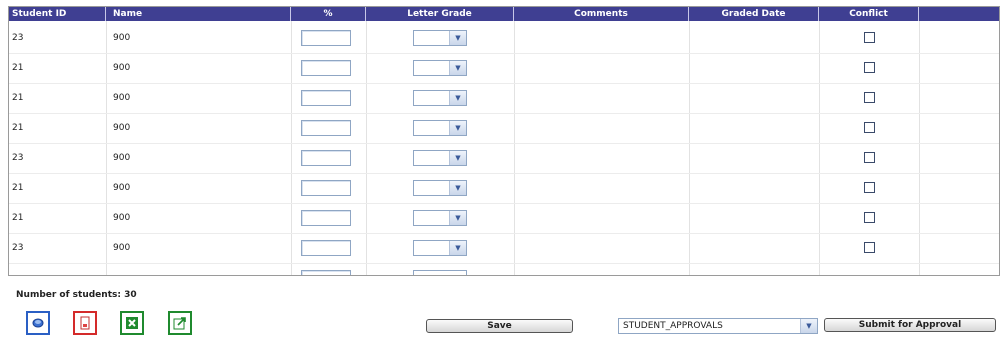 Image resolution: width=1000 pixels, height=343 pixels. What do you see at coordinates (869, 14) in the screenshot?
I see `header-conflict: Conflict` at bounding box center [869, 14].